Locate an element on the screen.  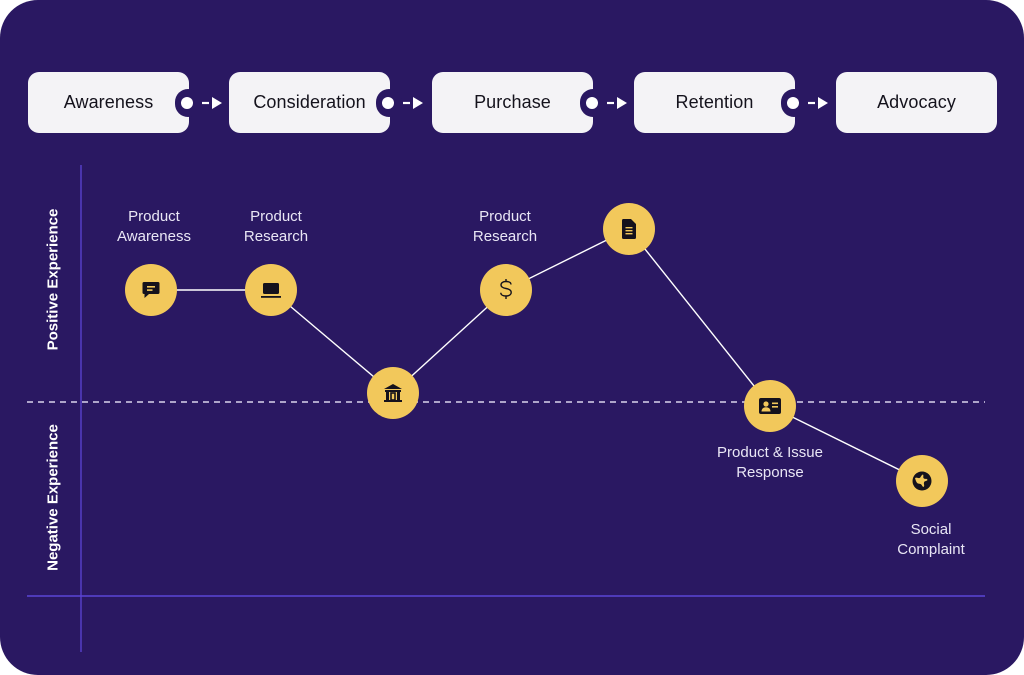
node-label-product-awareness: Product Awareness is located at coordinates (154, 226).